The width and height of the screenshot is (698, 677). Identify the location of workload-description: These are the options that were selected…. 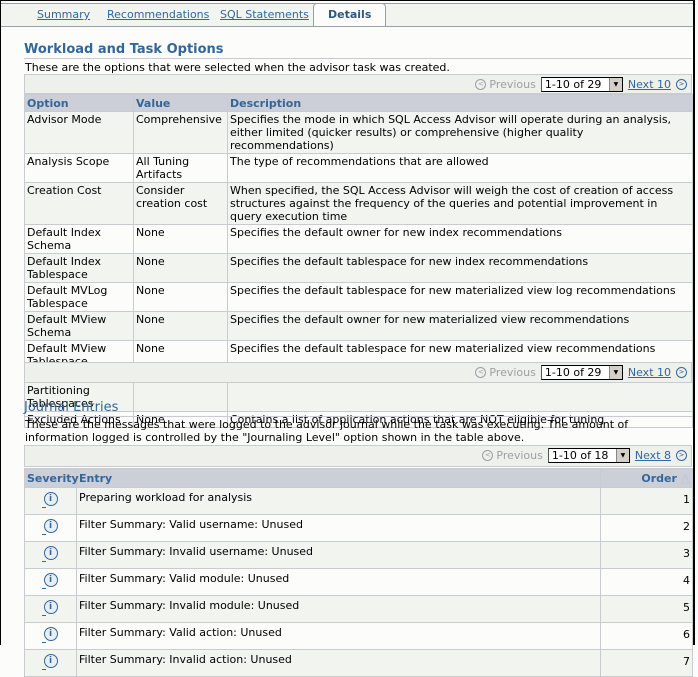
(237, 67).